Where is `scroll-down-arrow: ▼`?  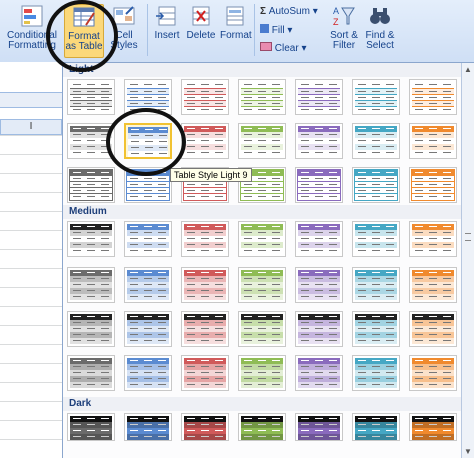 scroll-down-arrow: ▼ is located at coordinates (468, 451).